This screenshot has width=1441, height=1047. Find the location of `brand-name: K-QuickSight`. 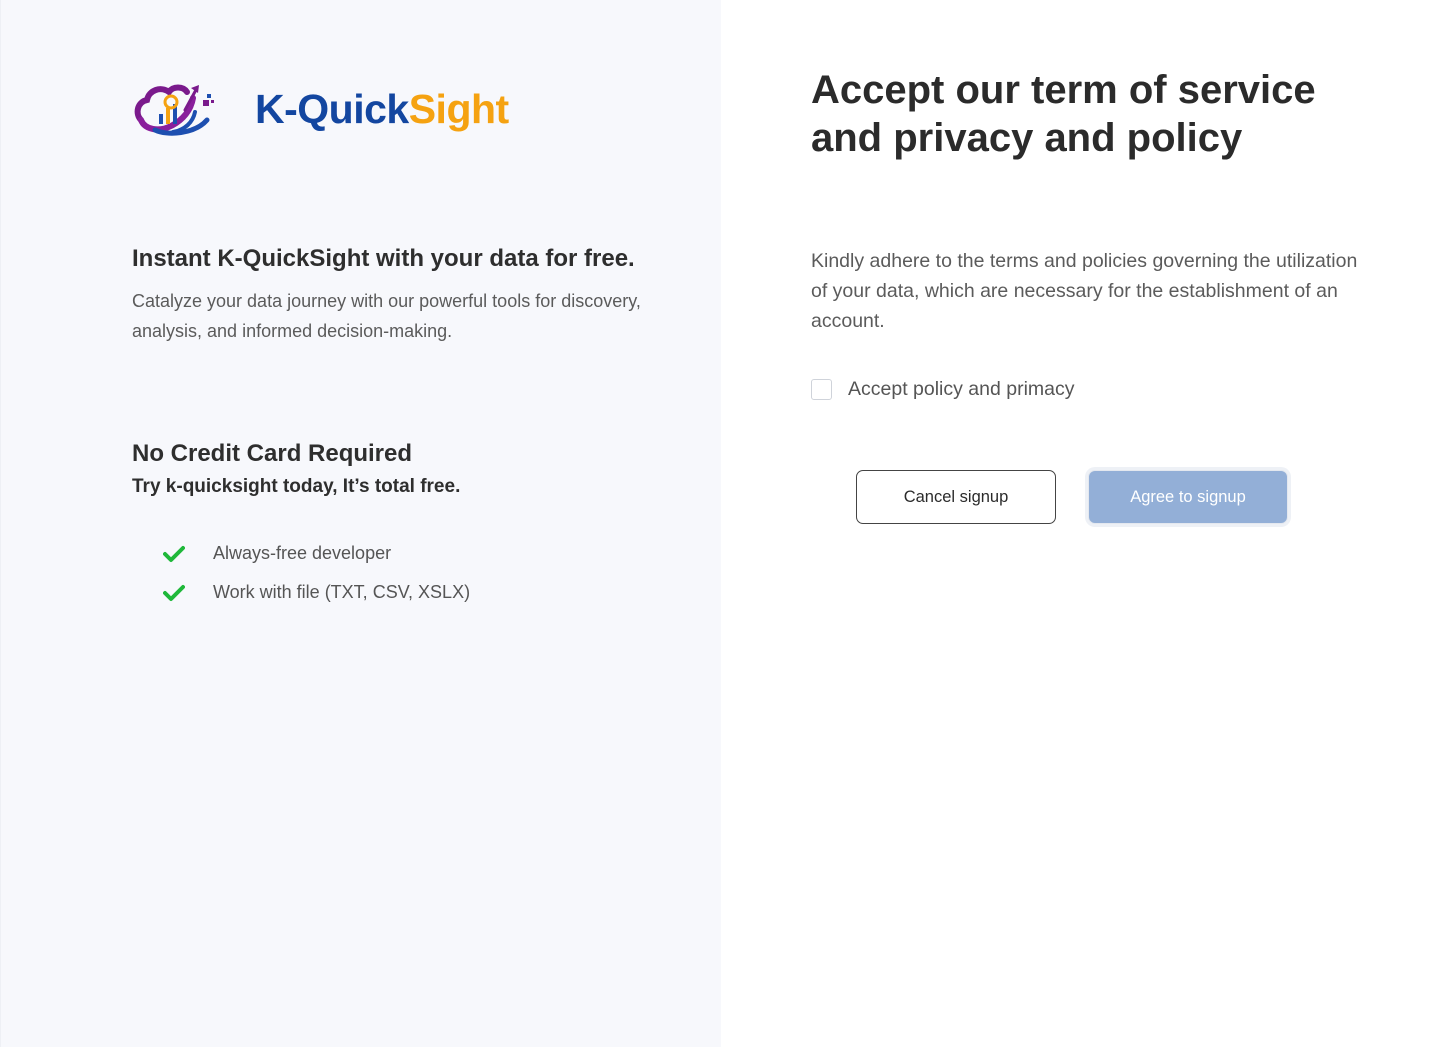

brand-name: K-QuickSight is located at coordinates (382, 109).